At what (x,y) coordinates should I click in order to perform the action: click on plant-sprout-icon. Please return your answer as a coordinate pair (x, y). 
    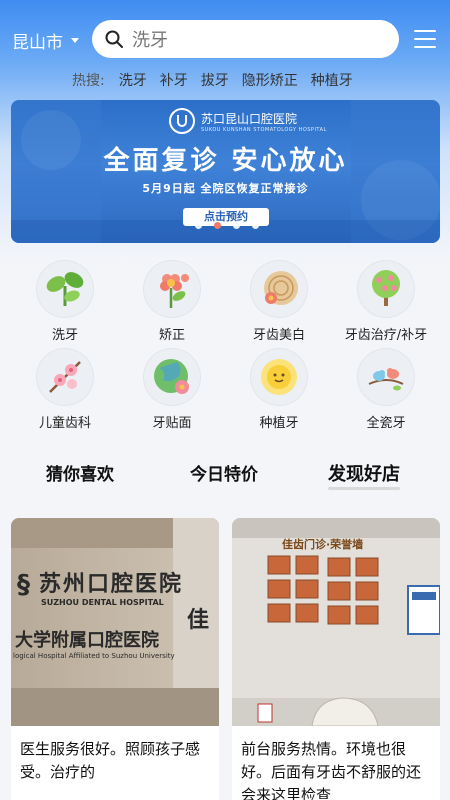
    Looking at the image, I should click on (65, 289).